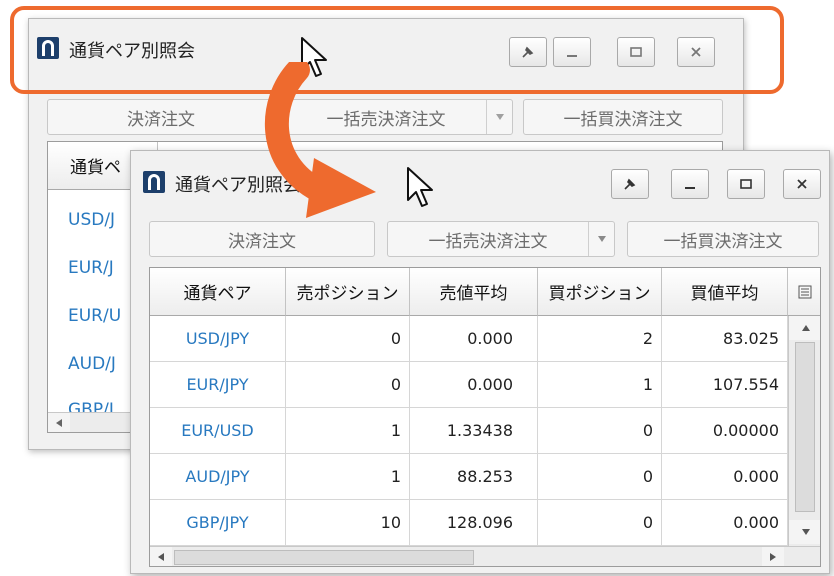  I want to click on bulk-sell-close-button: 一括売決済注文, so click(501, 239).